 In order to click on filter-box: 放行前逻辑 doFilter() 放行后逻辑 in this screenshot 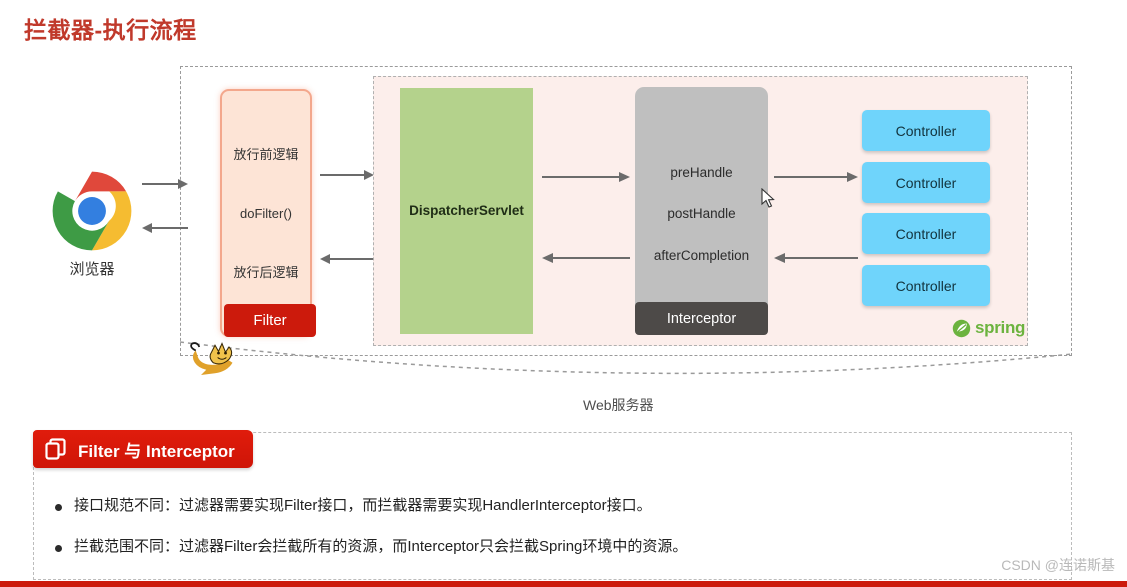, I will do `click(266, 213)`.